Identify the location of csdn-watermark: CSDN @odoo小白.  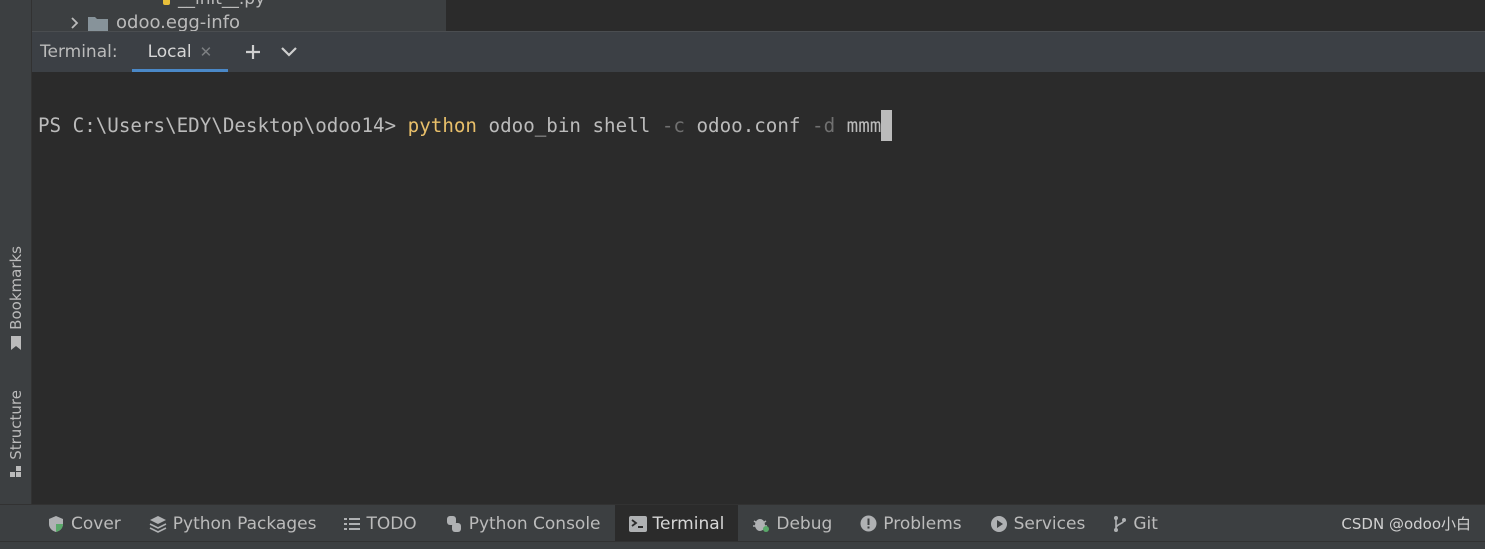
(1406, 524).